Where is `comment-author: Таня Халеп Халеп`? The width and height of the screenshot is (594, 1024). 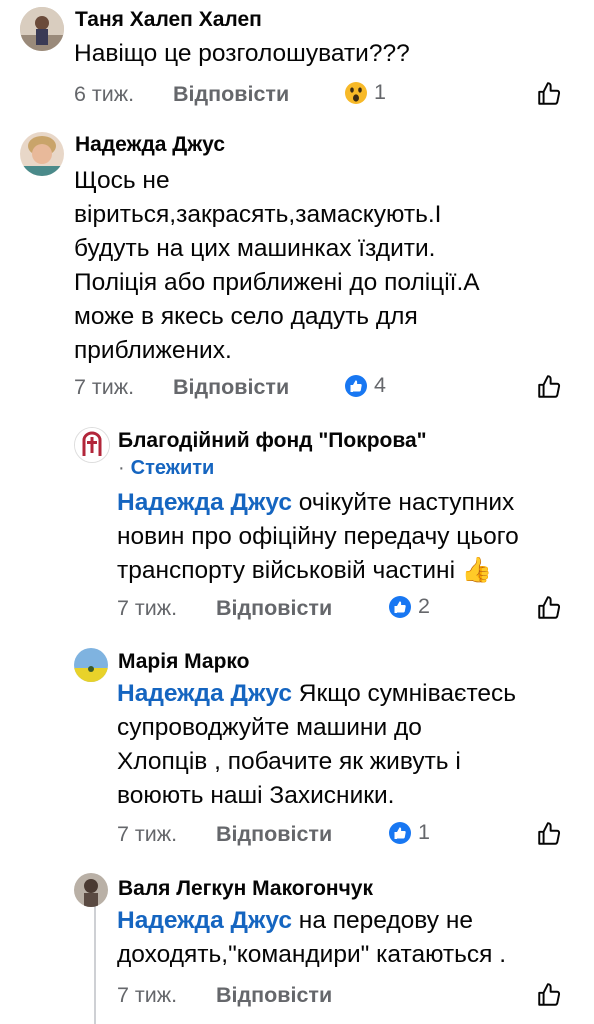
comment-author: Таня Халеп Халеп is located at coordinates (168, 20).